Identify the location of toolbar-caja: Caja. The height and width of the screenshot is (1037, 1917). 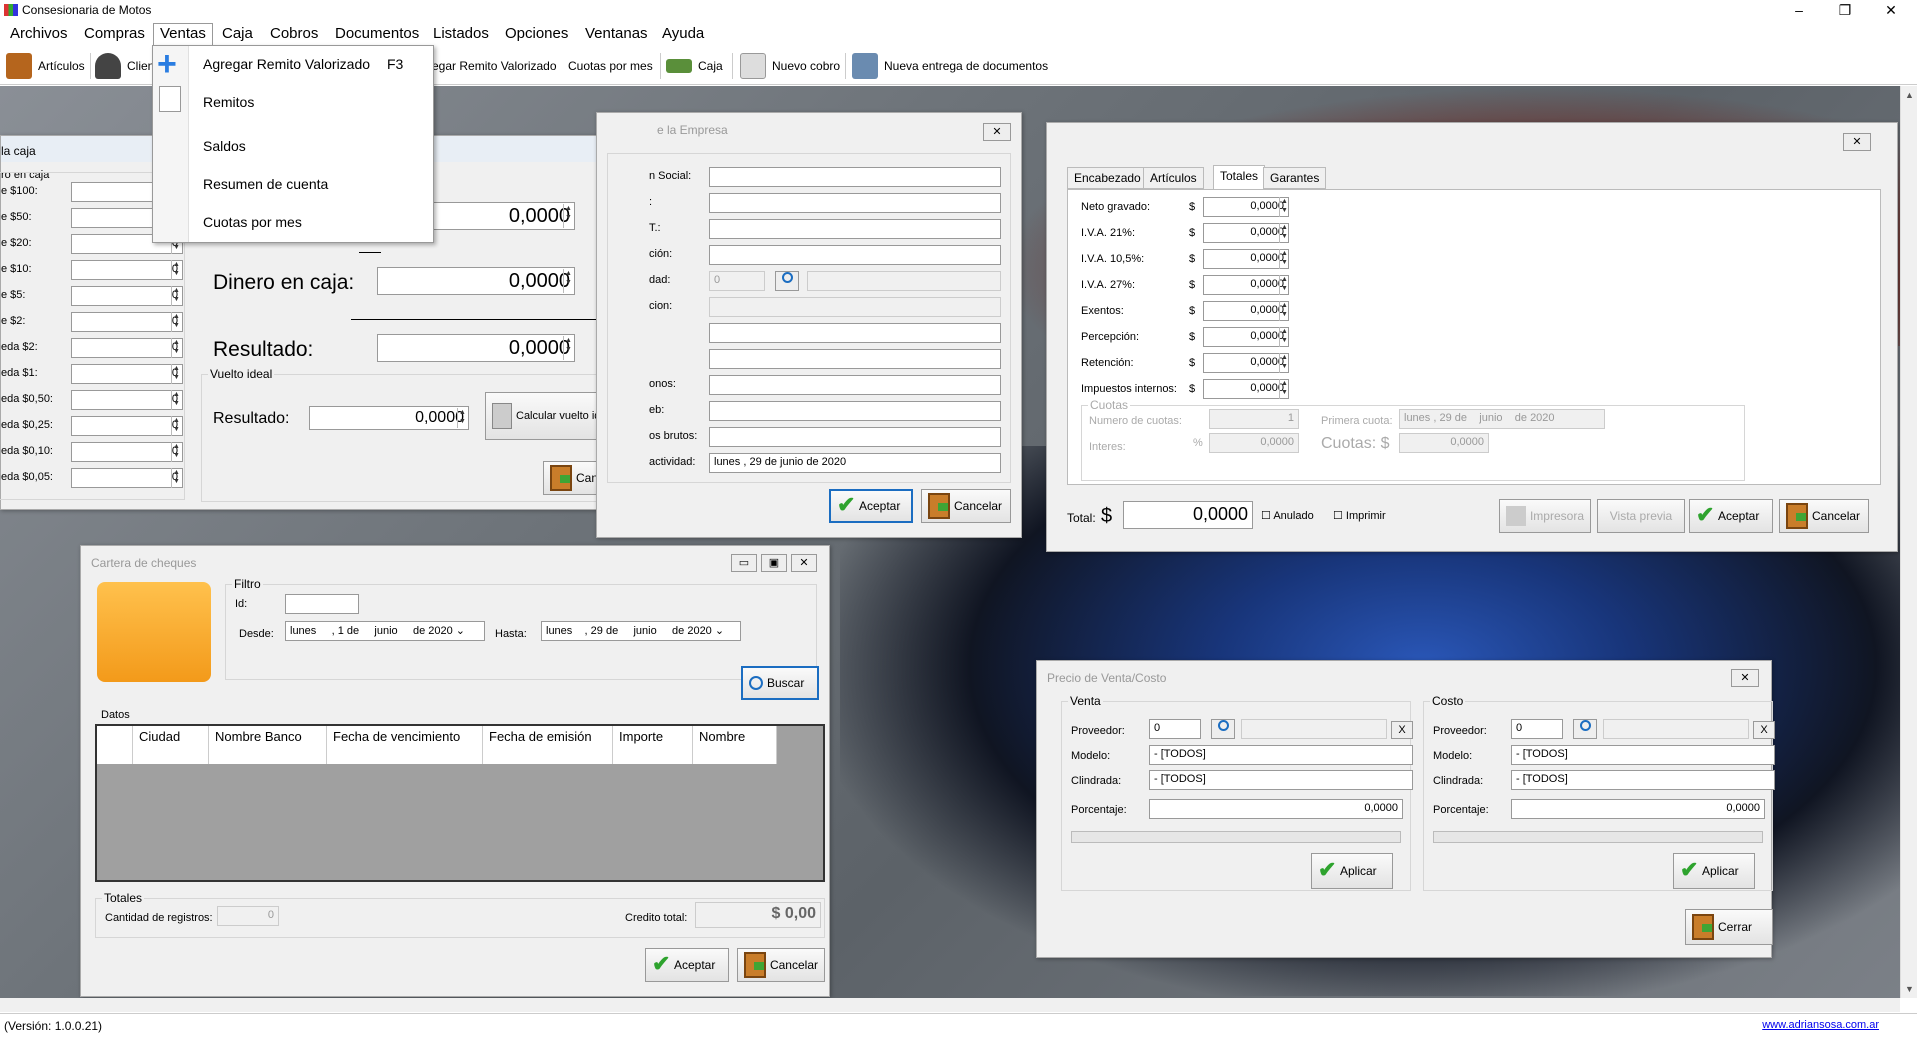
(694, 66).